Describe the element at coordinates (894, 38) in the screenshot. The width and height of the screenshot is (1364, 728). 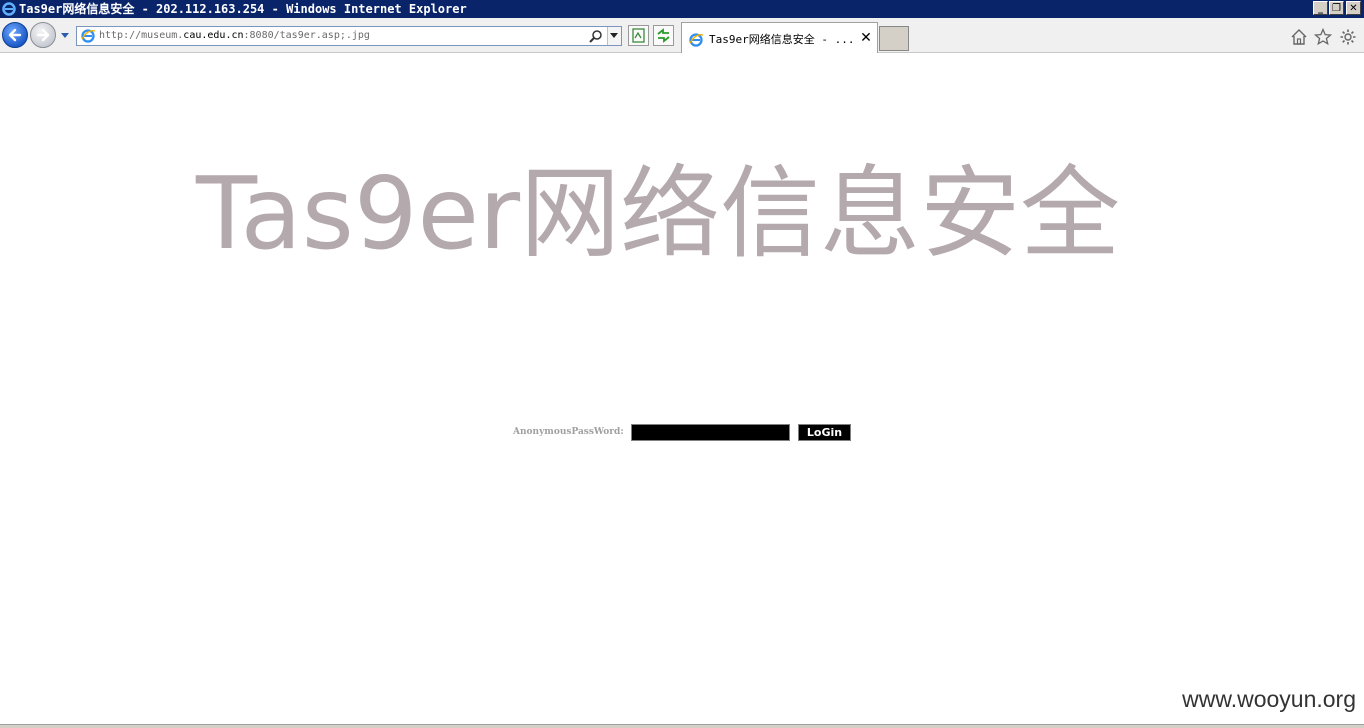
I see `new-tab-button` at that location.